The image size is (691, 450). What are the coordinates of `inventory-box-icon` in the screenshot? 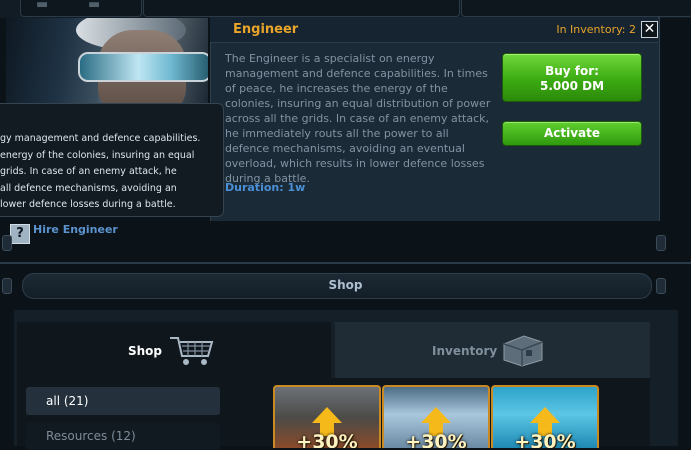 It's located at (523, 351).